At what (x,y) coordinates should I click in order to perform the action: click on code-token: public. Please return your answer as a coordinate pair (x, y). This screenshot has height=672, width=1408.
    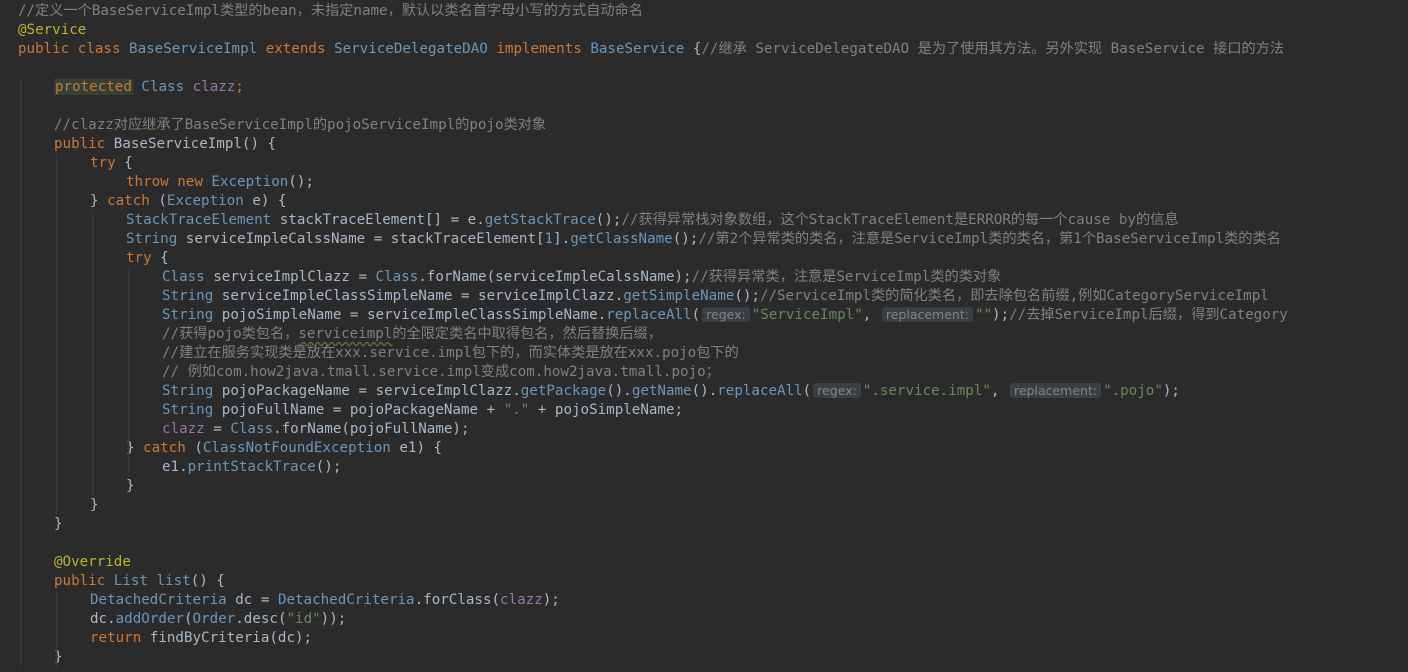
    Looking at the image, I should click on (84, 144).